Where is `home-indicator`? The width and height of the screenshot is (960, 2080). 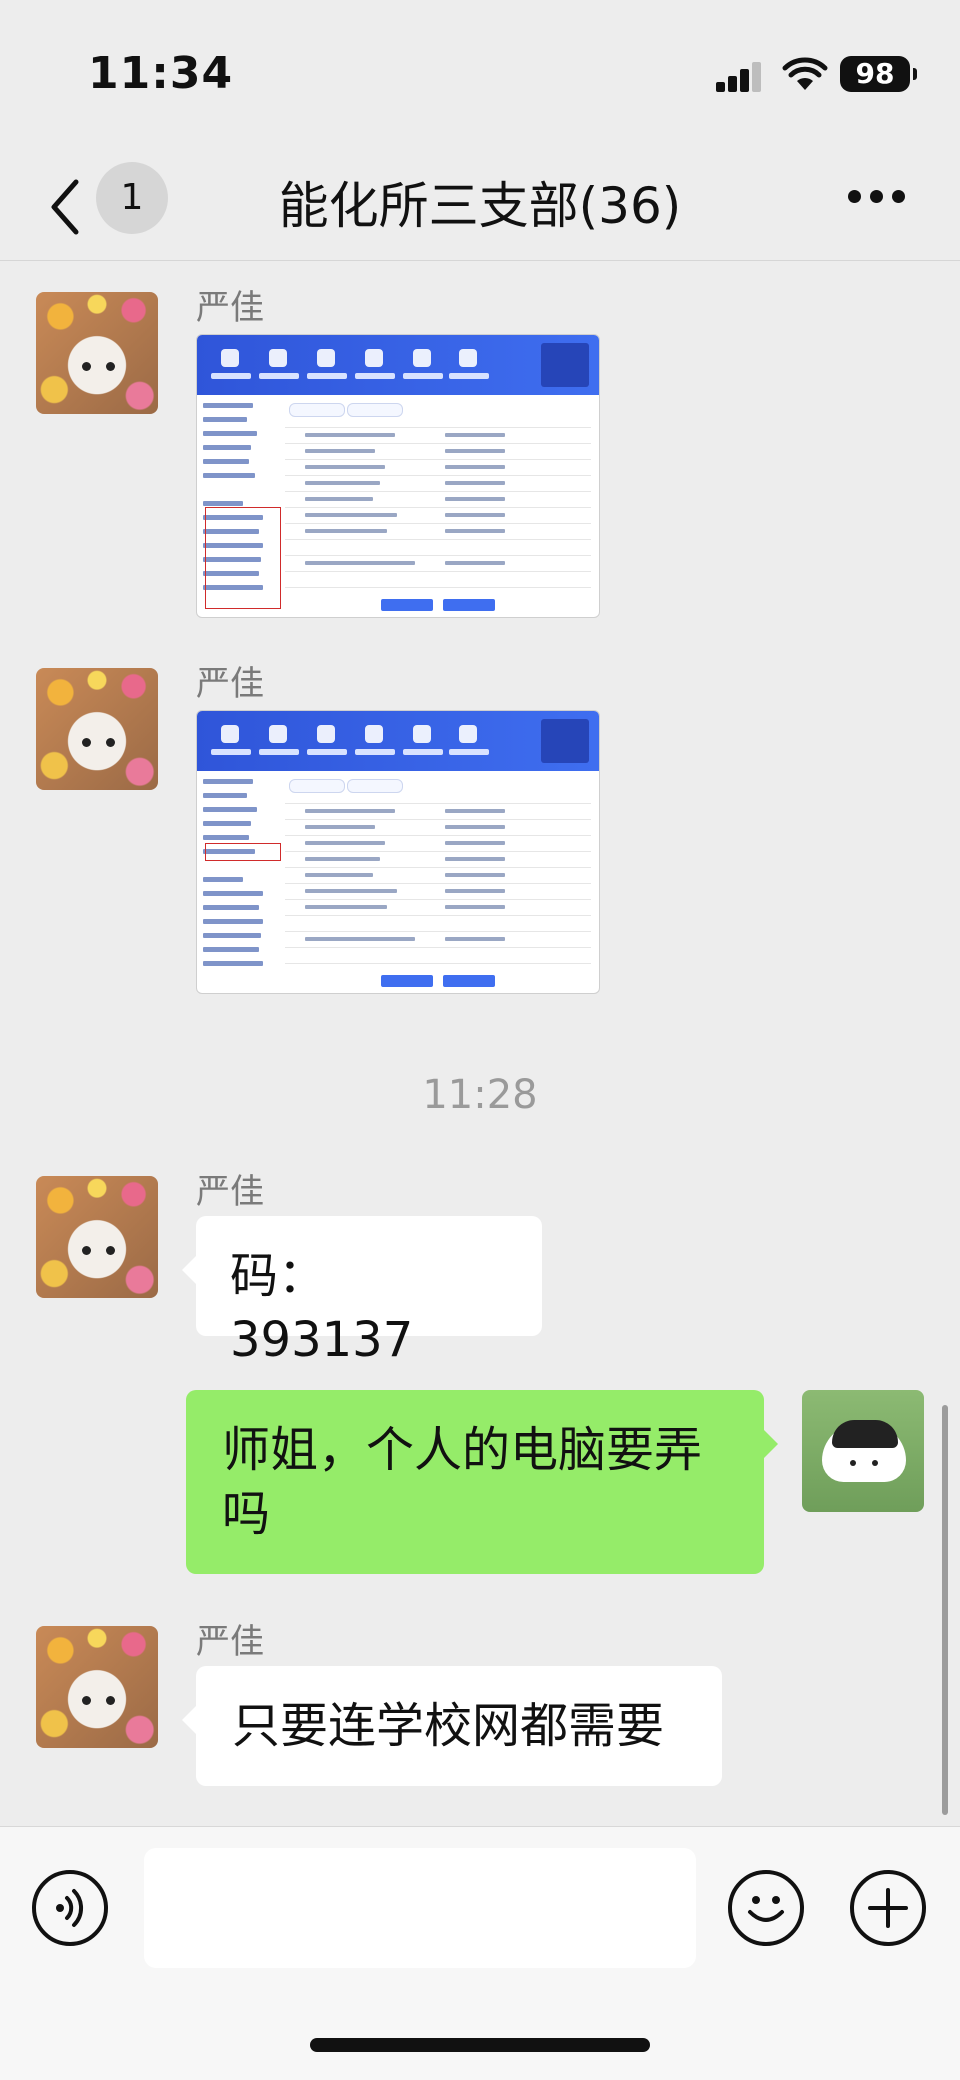 home-indicator is located at coordinates (480, 2045).